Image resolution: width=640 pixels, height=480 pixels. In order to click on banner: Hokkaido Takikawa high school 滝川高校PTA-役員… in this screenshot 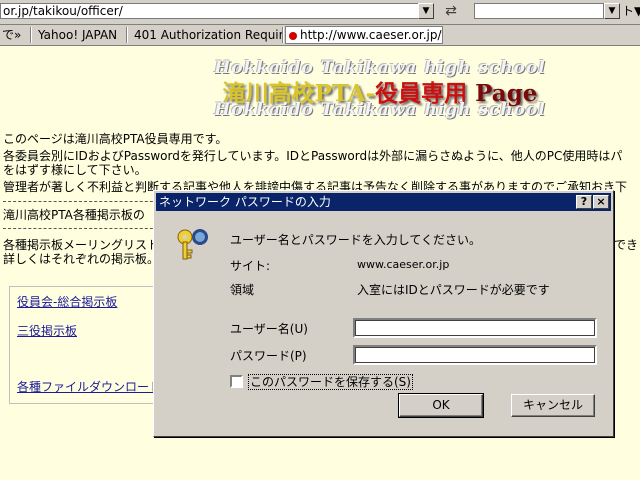, I will do `click(380, 91)`.